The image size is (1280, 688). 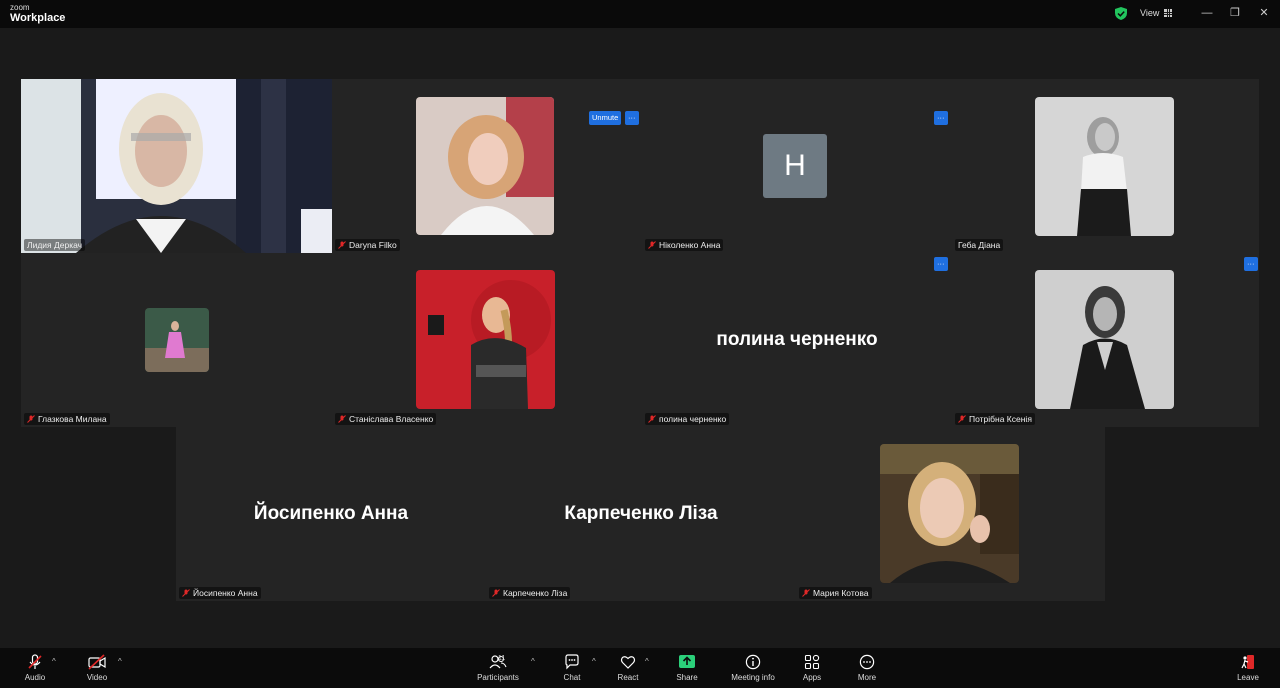 What do you see at coordinates (640, 14) in the screenshot?
I see `title-bar: zoom Workplace View — ❐ ✕` at bounding box center [640, 14].